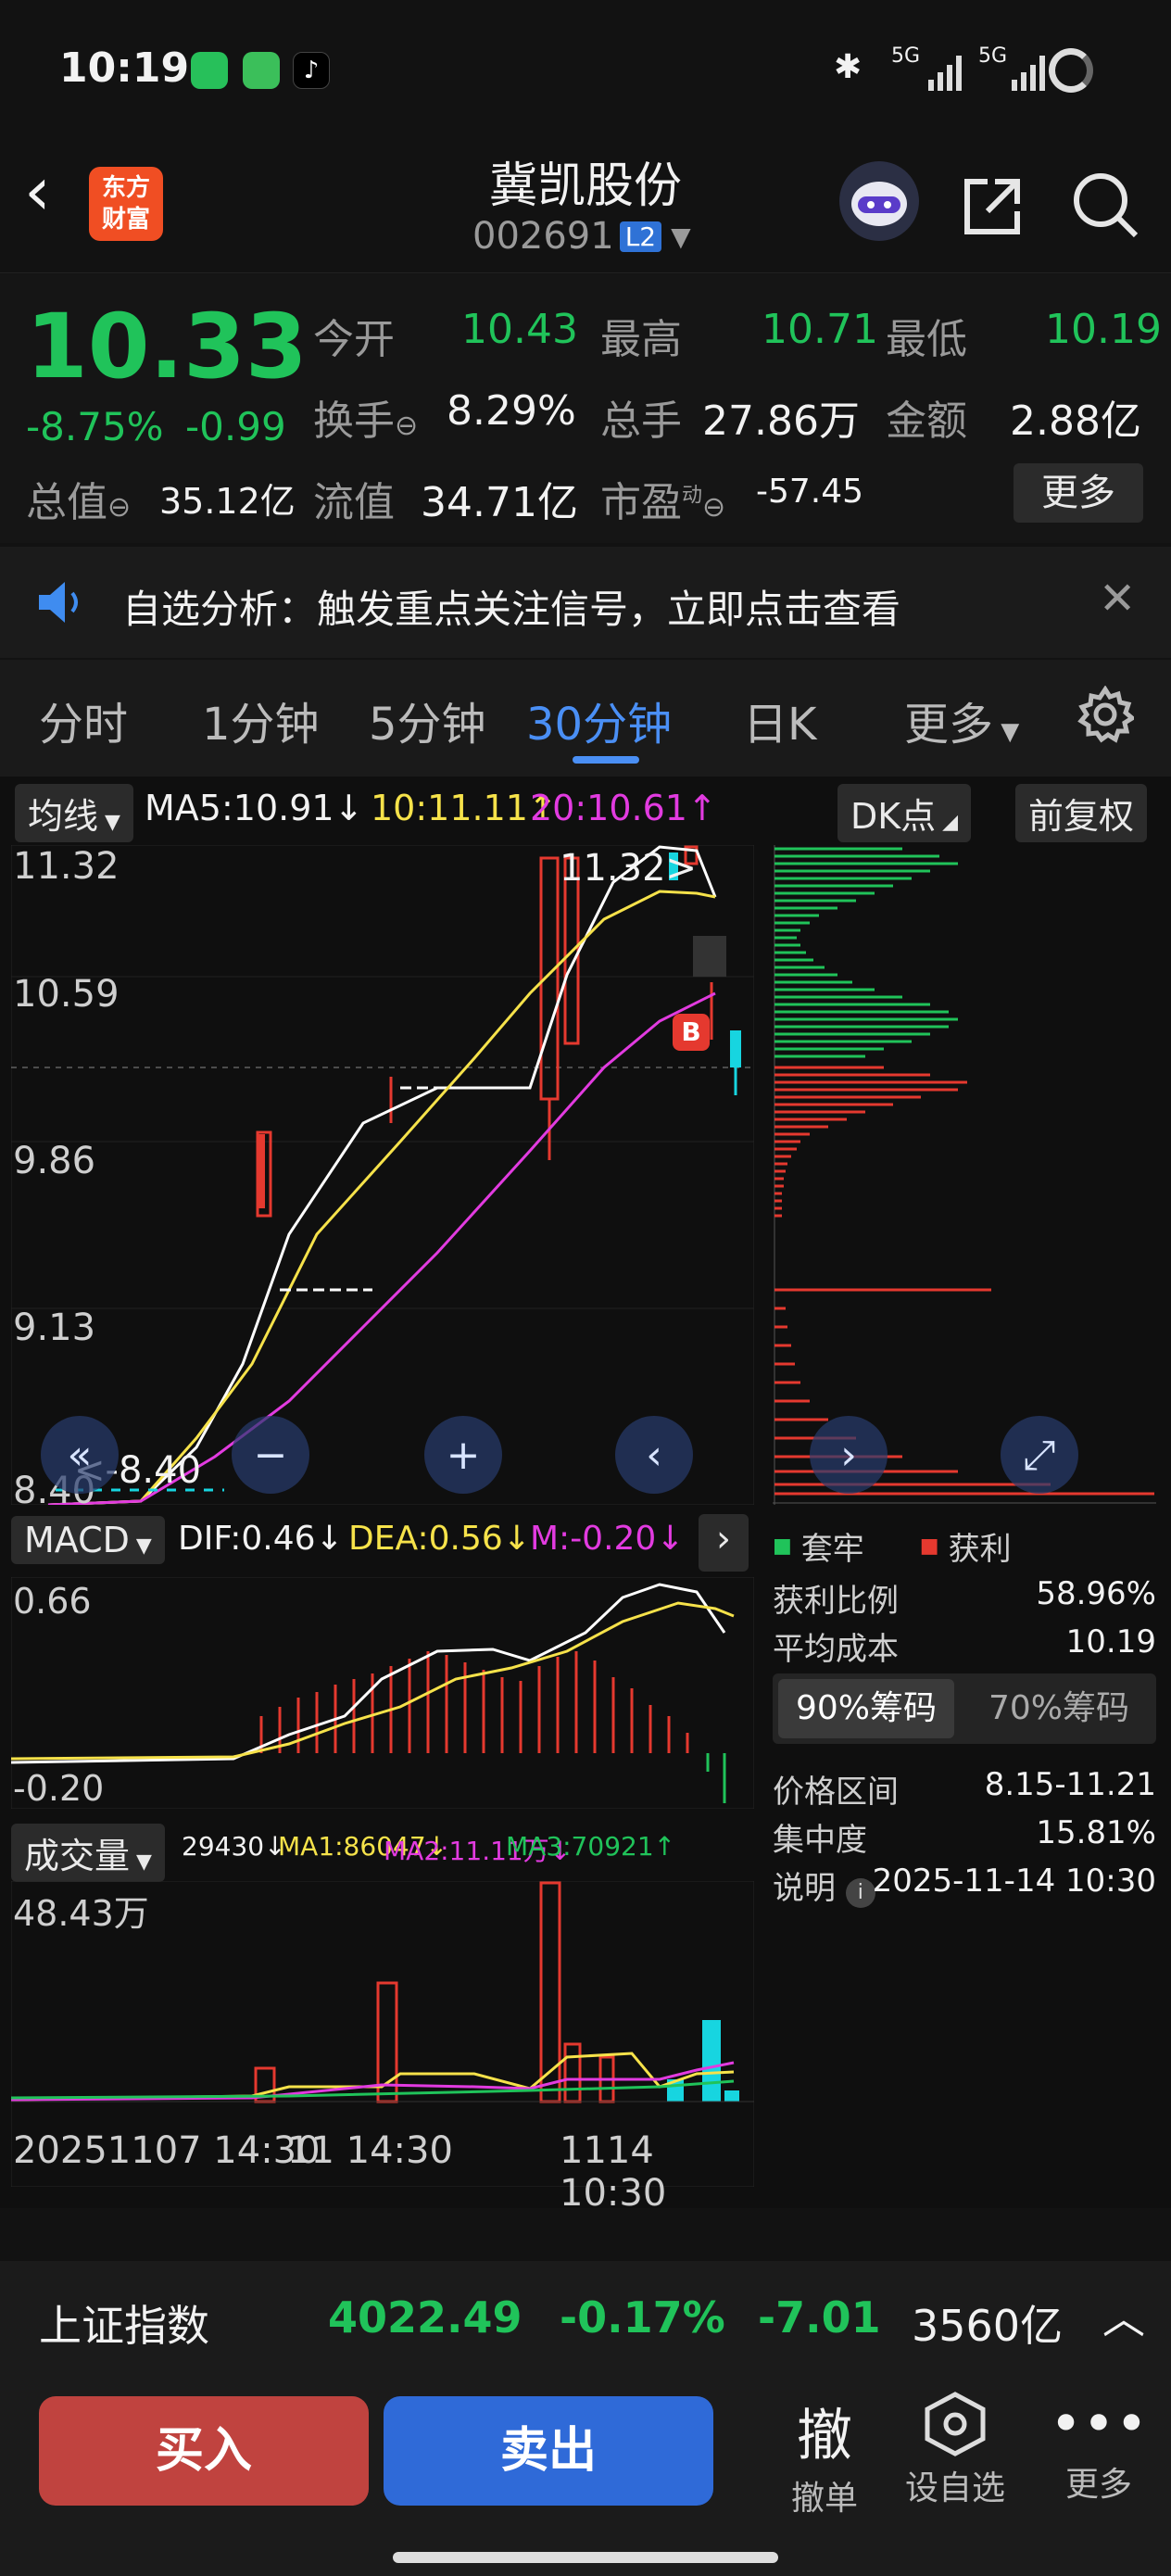 The height and width of the screenshot is (2576, 1171). Describe the element at coordinates (964, 1175) in the screenshot. I see `chip-histogram` at that location.